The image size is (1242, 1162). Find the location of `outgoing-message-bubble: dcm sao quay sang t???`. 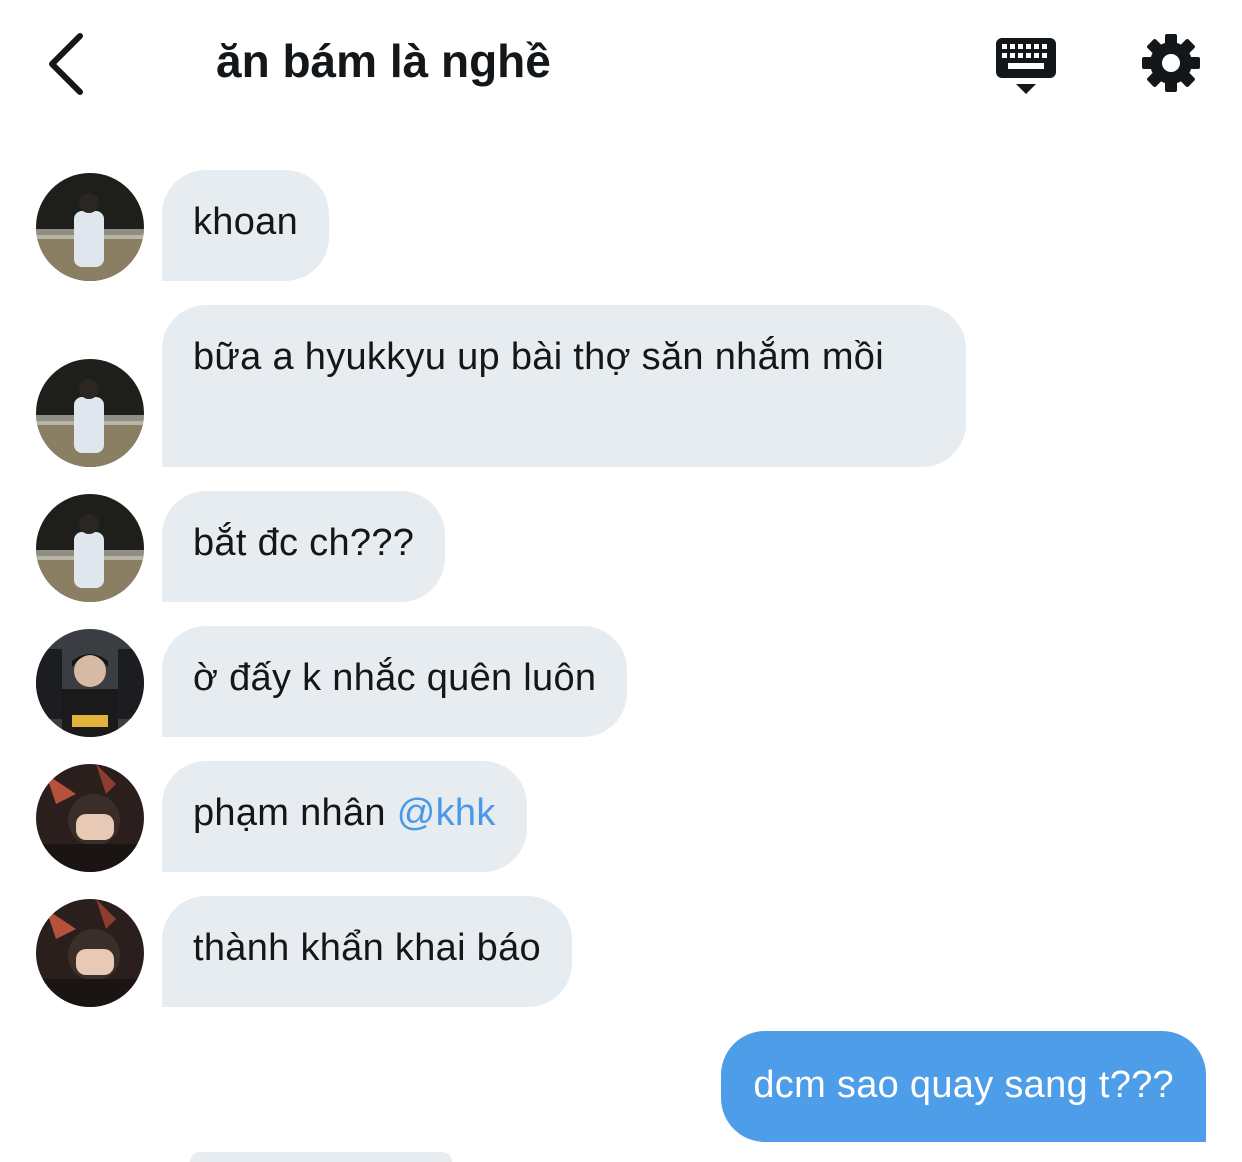

outgoing-message-bubble: dcm sao quay sang t??? is located at coordinates (963, 1086).